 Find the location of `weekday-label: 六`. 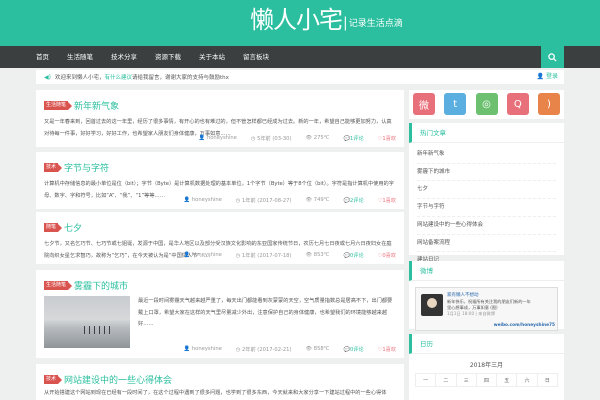

weekday-label: 六 is located at coordinates (527, 380).